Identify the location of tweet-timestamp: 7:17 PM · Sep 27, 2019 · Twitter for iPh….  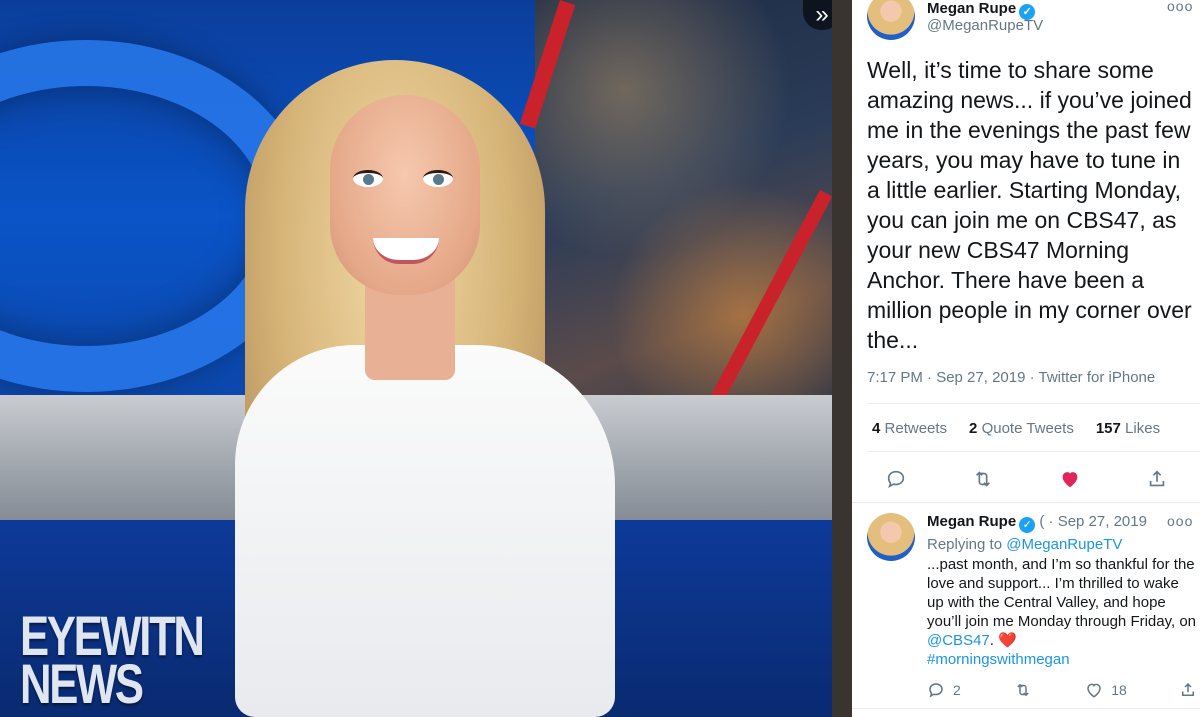
(1011, 377).